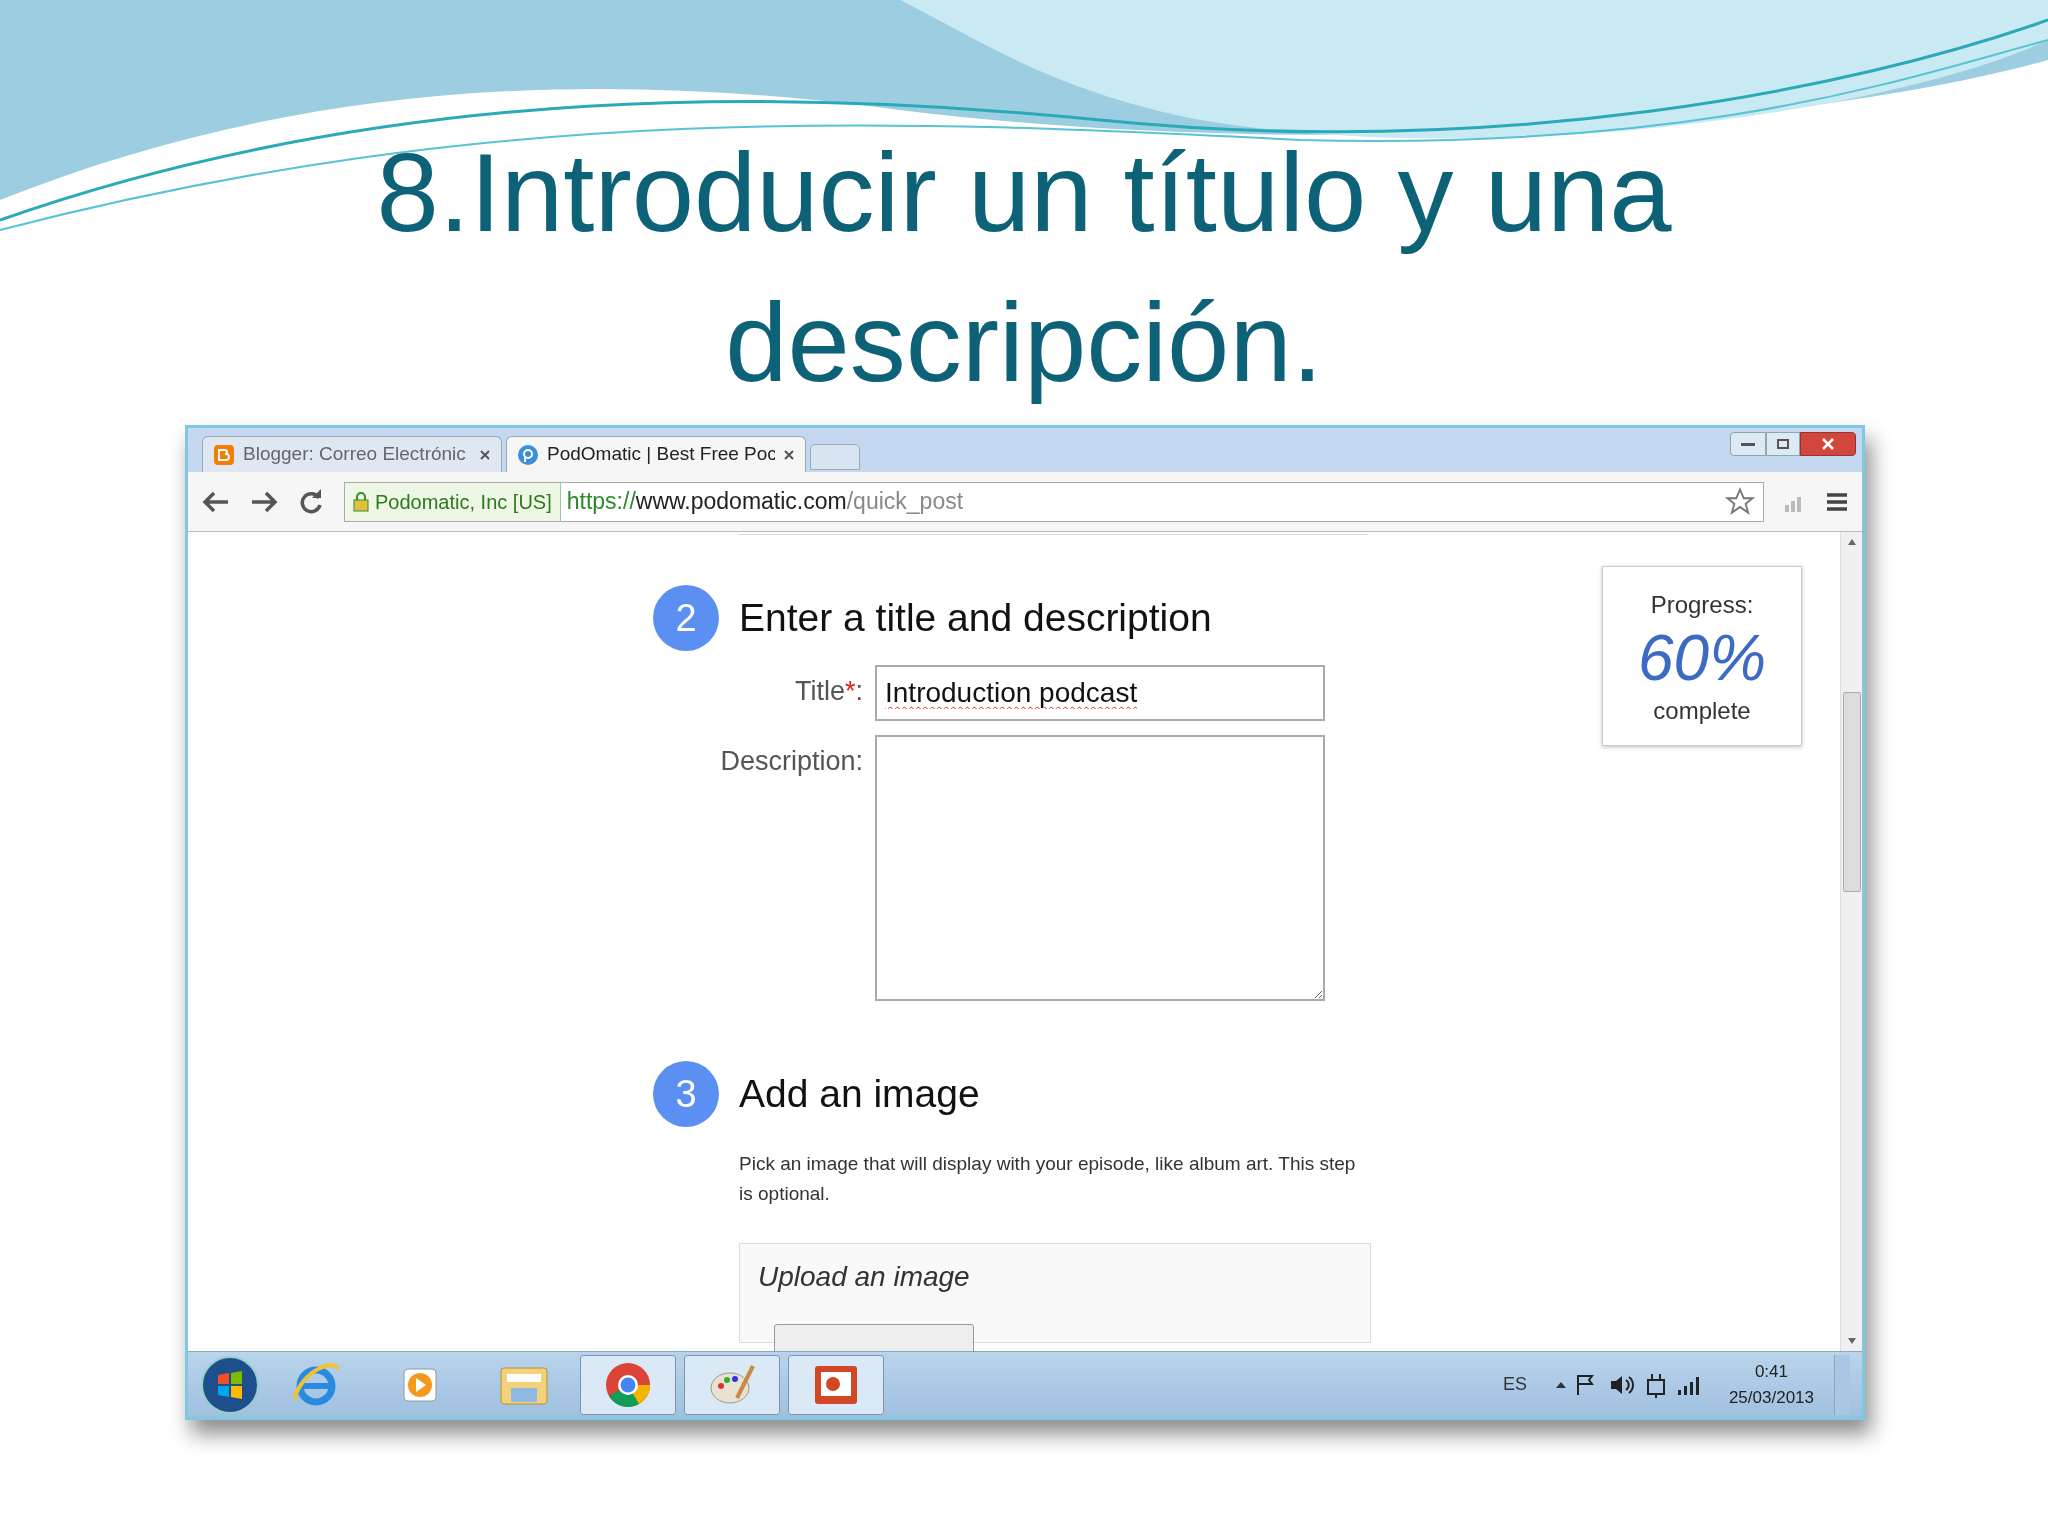  What do you see at coordinates (1748, 444) in the screenshot?
I see `minimize-button` at bounding box center [1748, 444].